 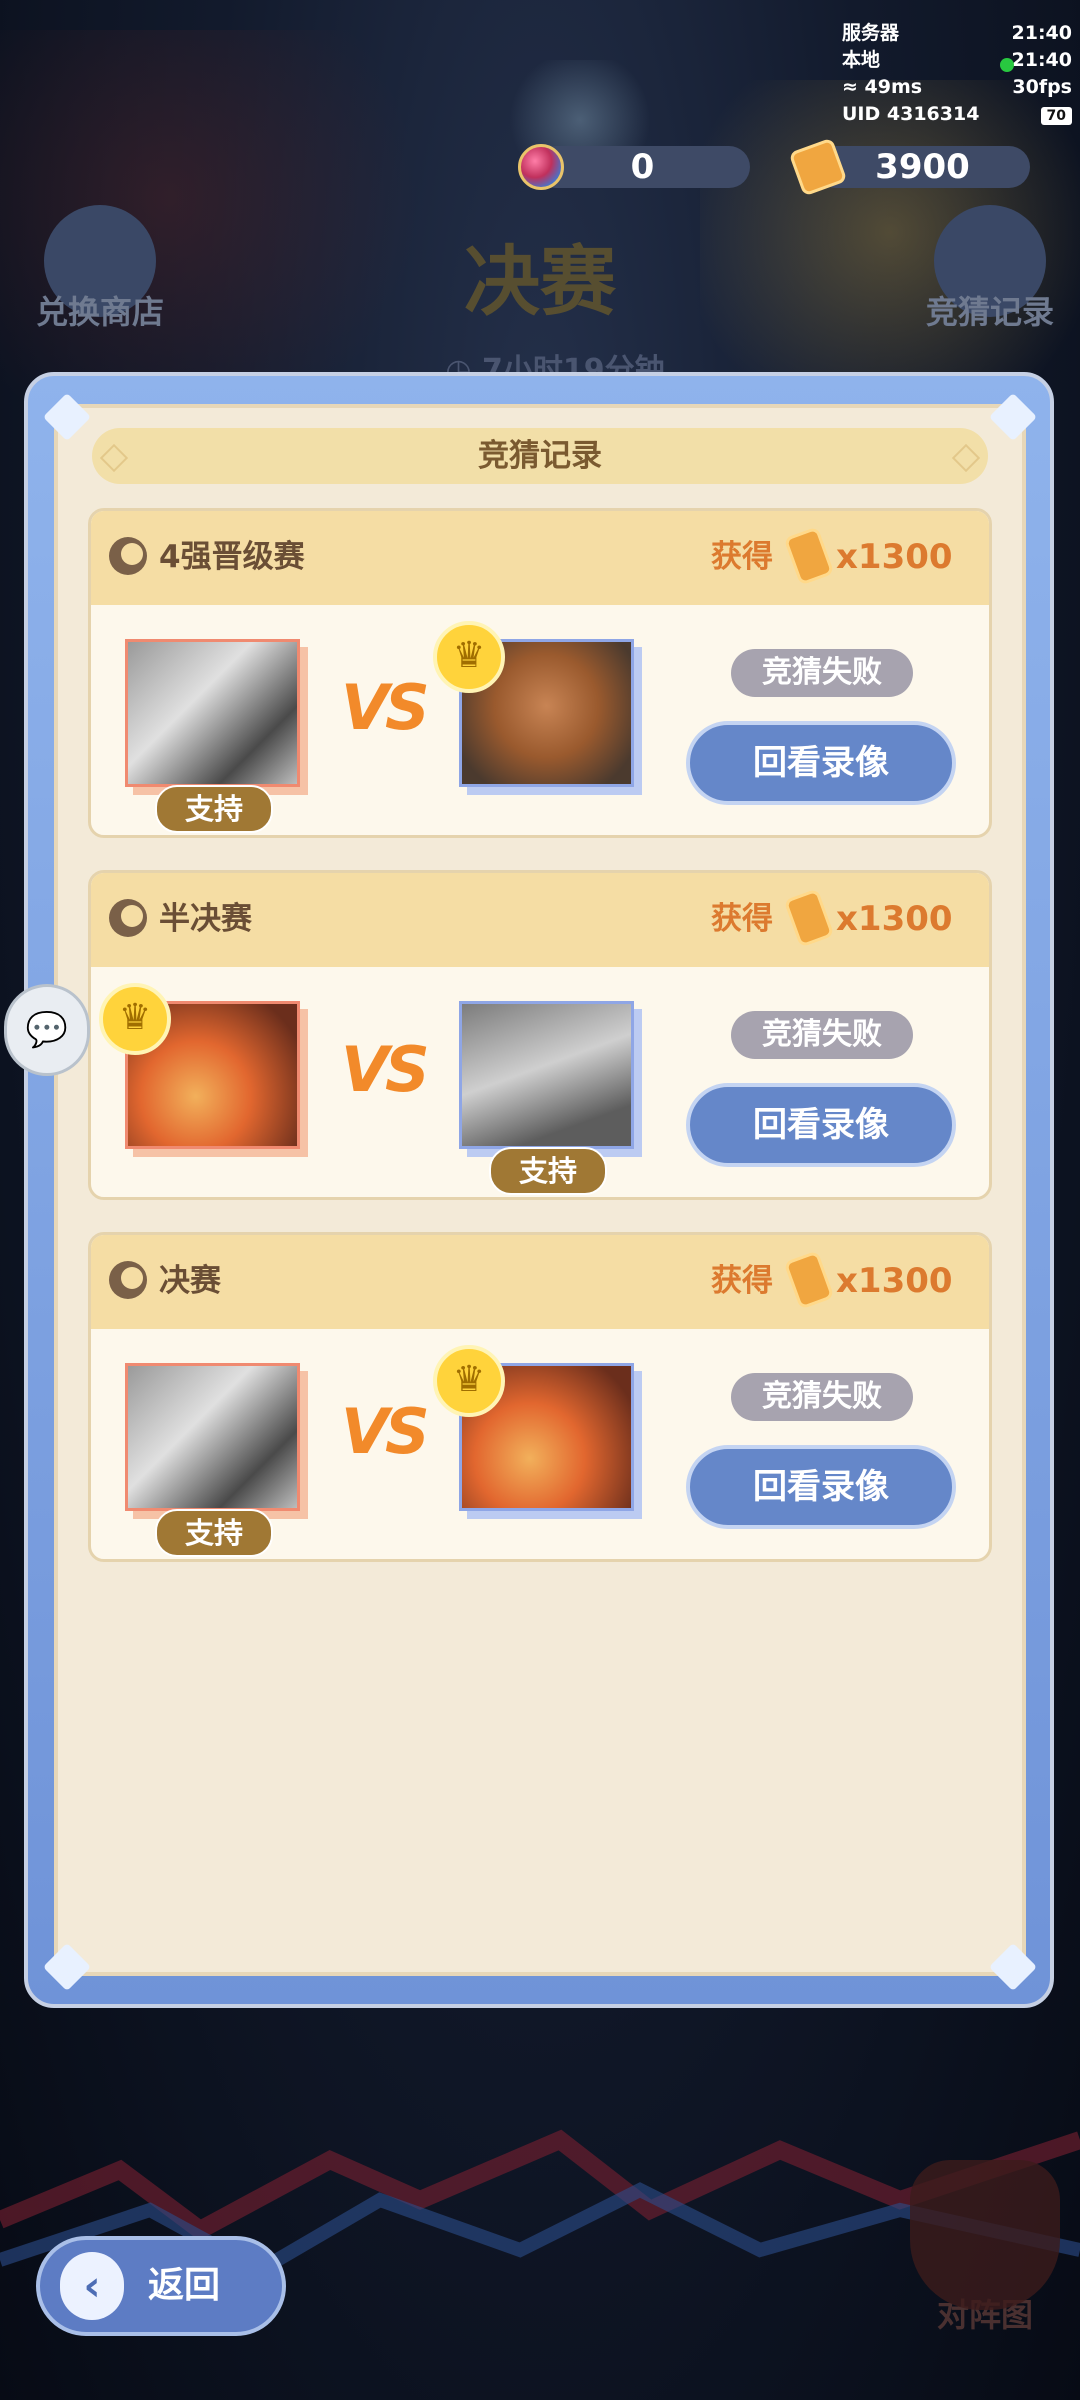 What do you see at coordinates (922, 167) in the screenshot?
I see `ticket-currency: 3900` at bounding box center [922, 167].